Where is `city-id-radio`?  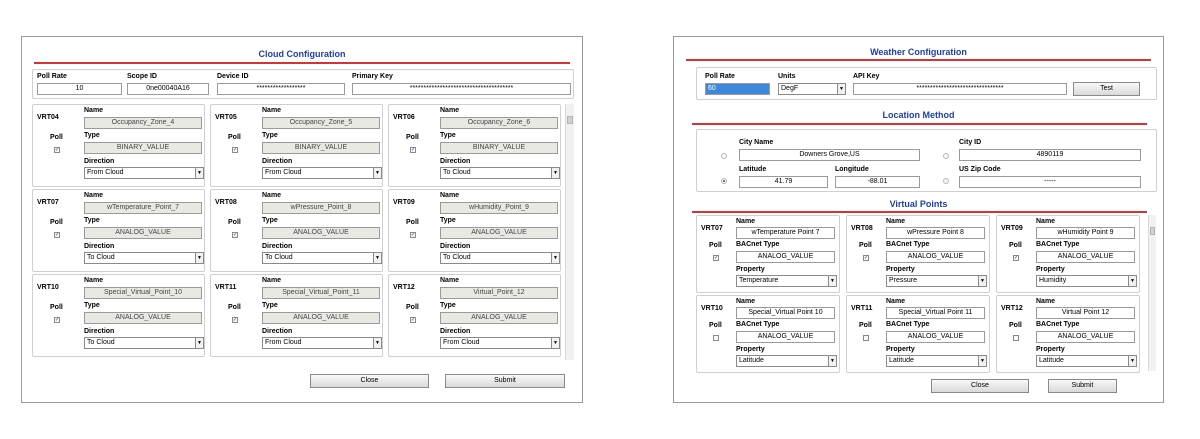 city-id-radio is located at coordinates (946, 156).